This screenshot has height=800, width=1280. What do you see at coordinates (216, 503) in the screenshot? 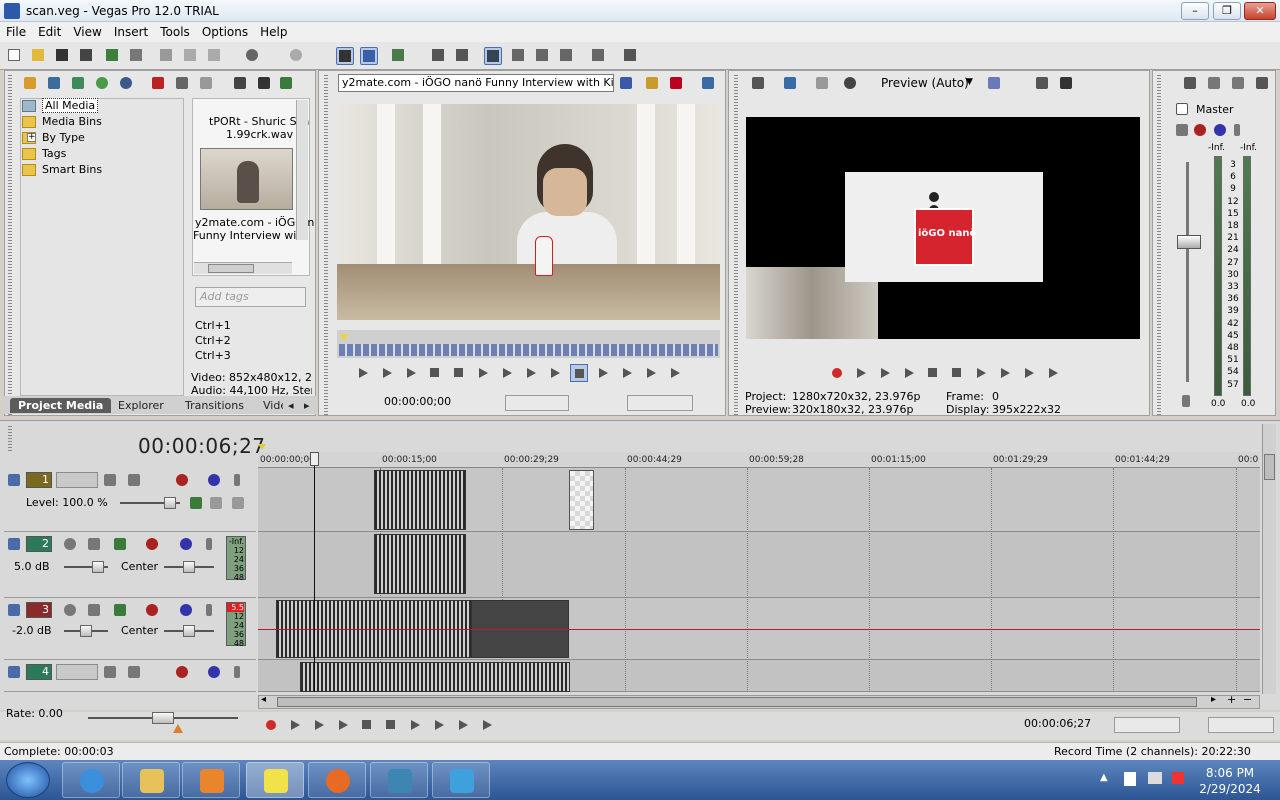
I see `make-compositing-child-icon` at bounding box center [216, 503].